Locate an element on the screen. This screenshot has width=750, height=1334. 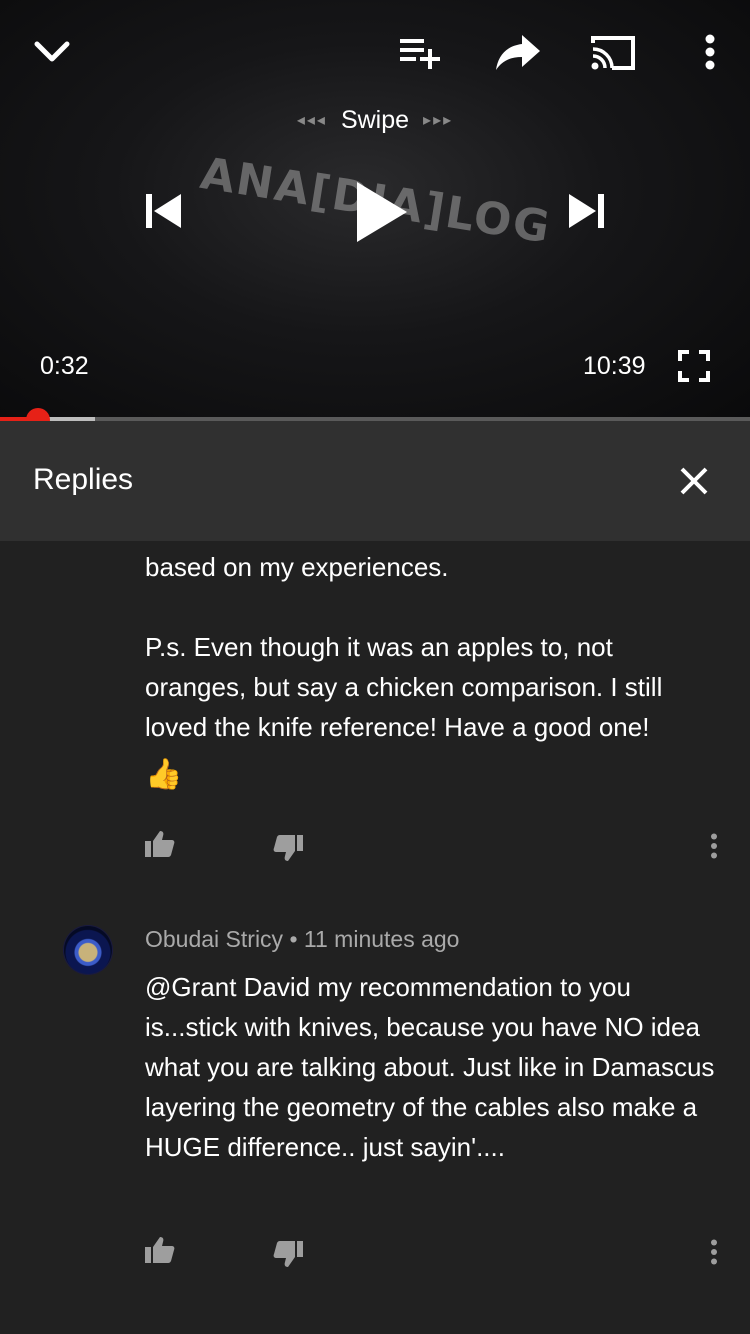
comment-author: Obudai Stricy is located at coordinates (214, 939).